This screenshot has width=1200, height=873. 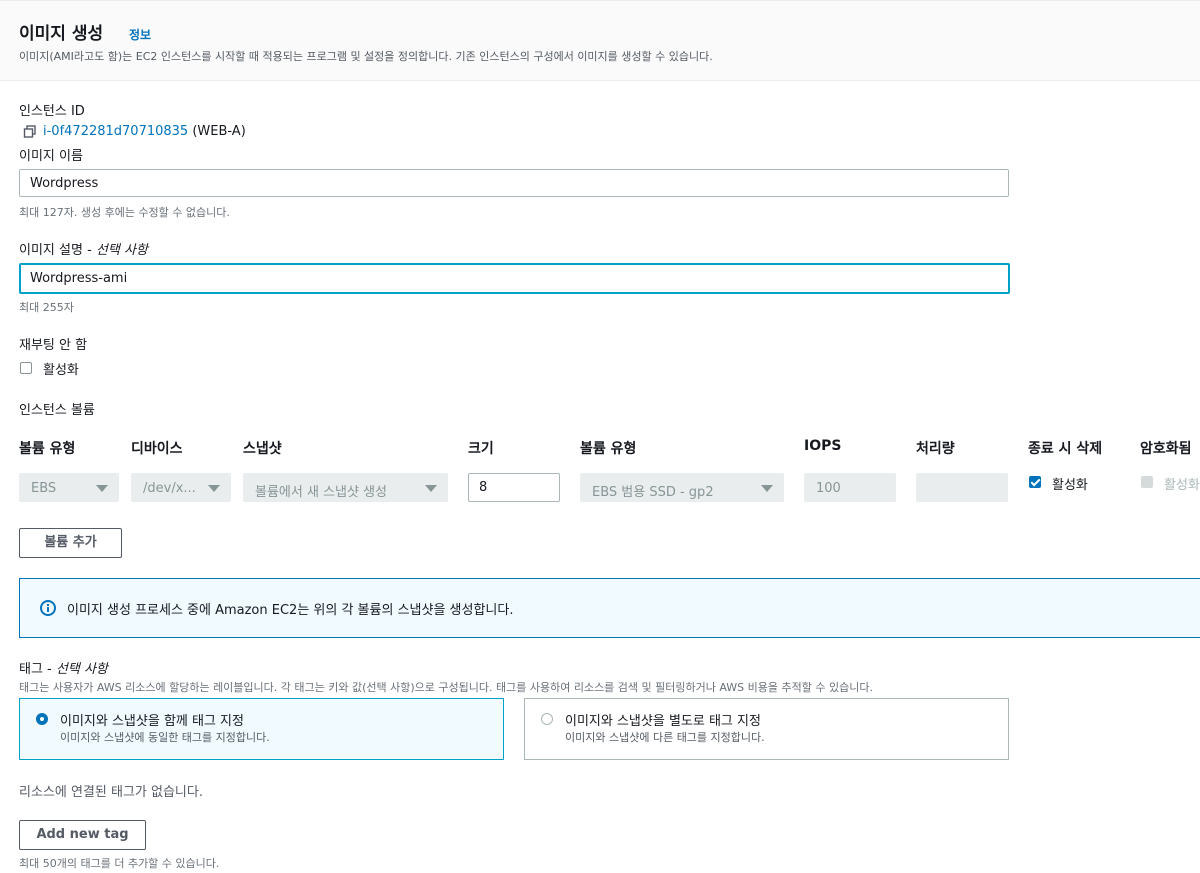 What do you see at coordinates (83, 250) in the screenshot?
I see `image-description-label: 이미지 설명 - 선택 사항` at bounding box center [83, 250].